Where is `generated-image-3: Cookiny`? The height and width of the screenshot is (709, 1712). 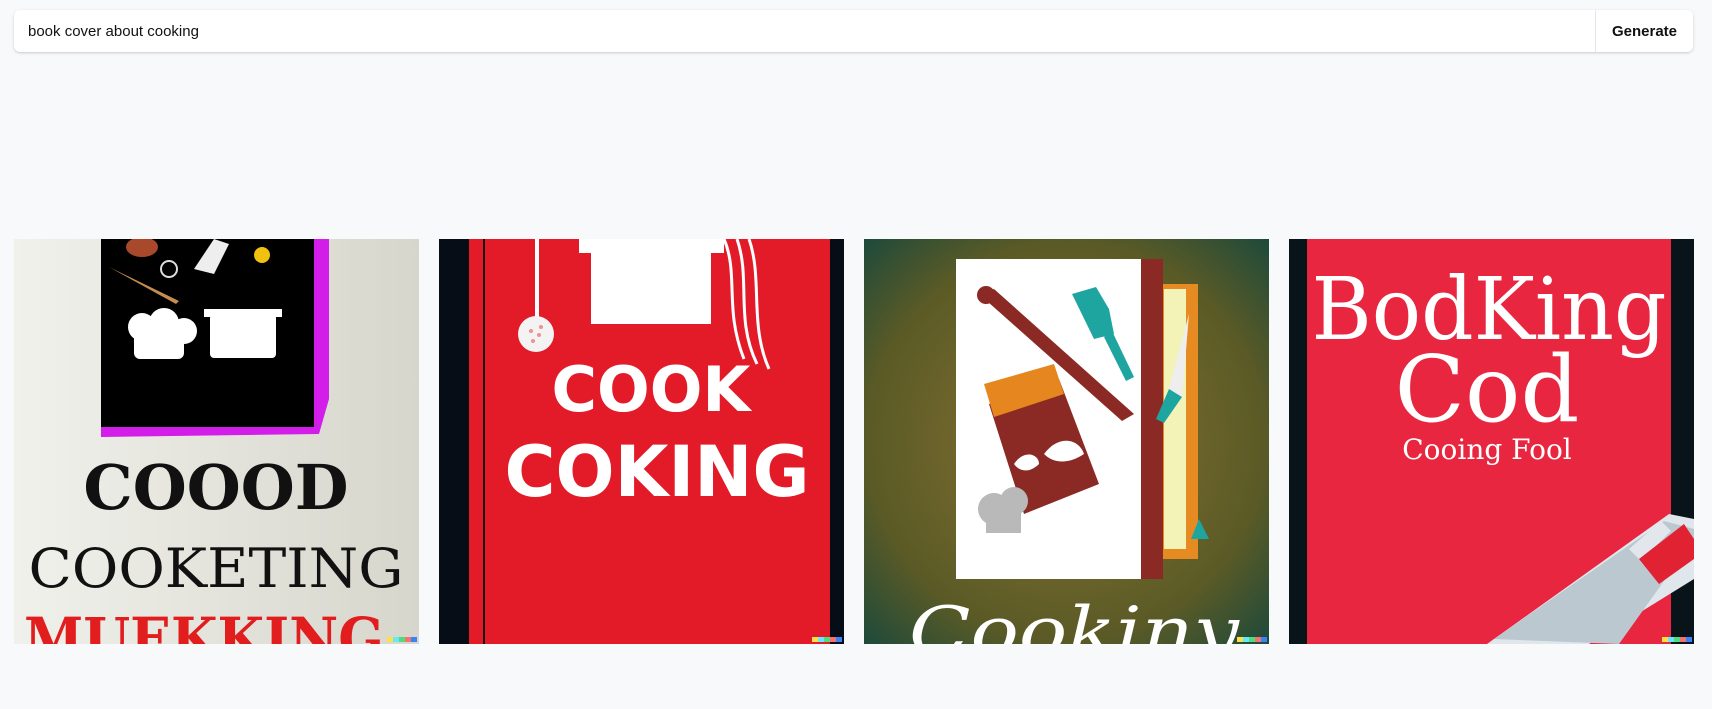 generated-image-3: Cookiny is located at coordinates (1066, 441).